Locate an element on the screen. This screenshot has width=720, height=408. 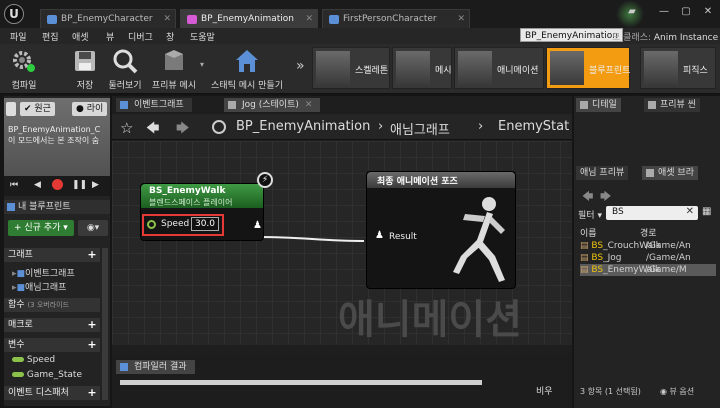
tab-event-graph: 이벤트그래프 is located at coordinates (154, 105).